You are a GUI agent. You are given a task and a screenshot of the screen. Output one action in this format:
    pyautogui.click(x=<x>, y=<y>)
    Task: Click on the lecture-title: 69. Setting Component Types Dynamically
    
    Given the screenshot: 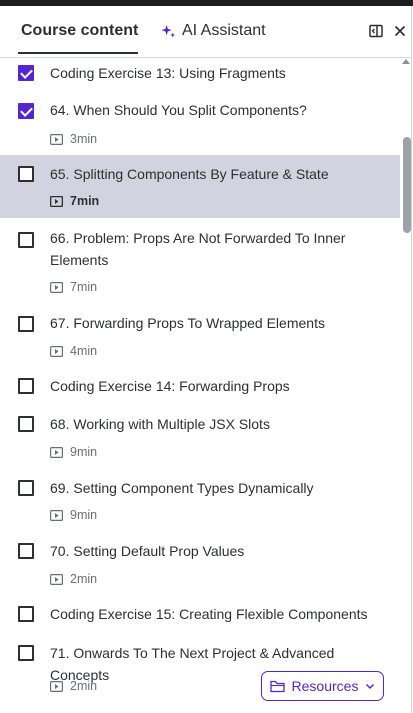 What is the action you would take?
    pyautogui.click(x=182, y=488)
    